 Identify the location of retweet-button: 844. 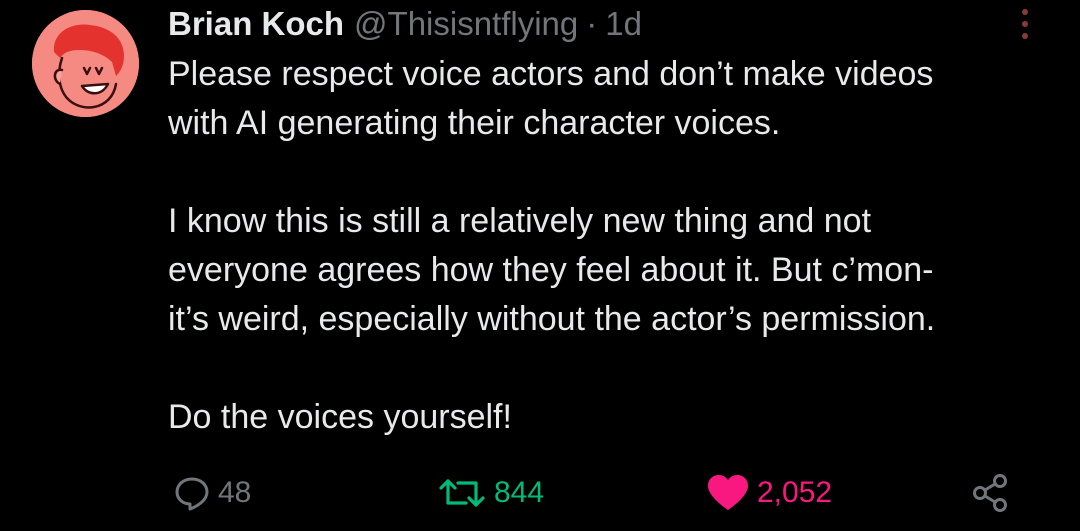
(490, 493).